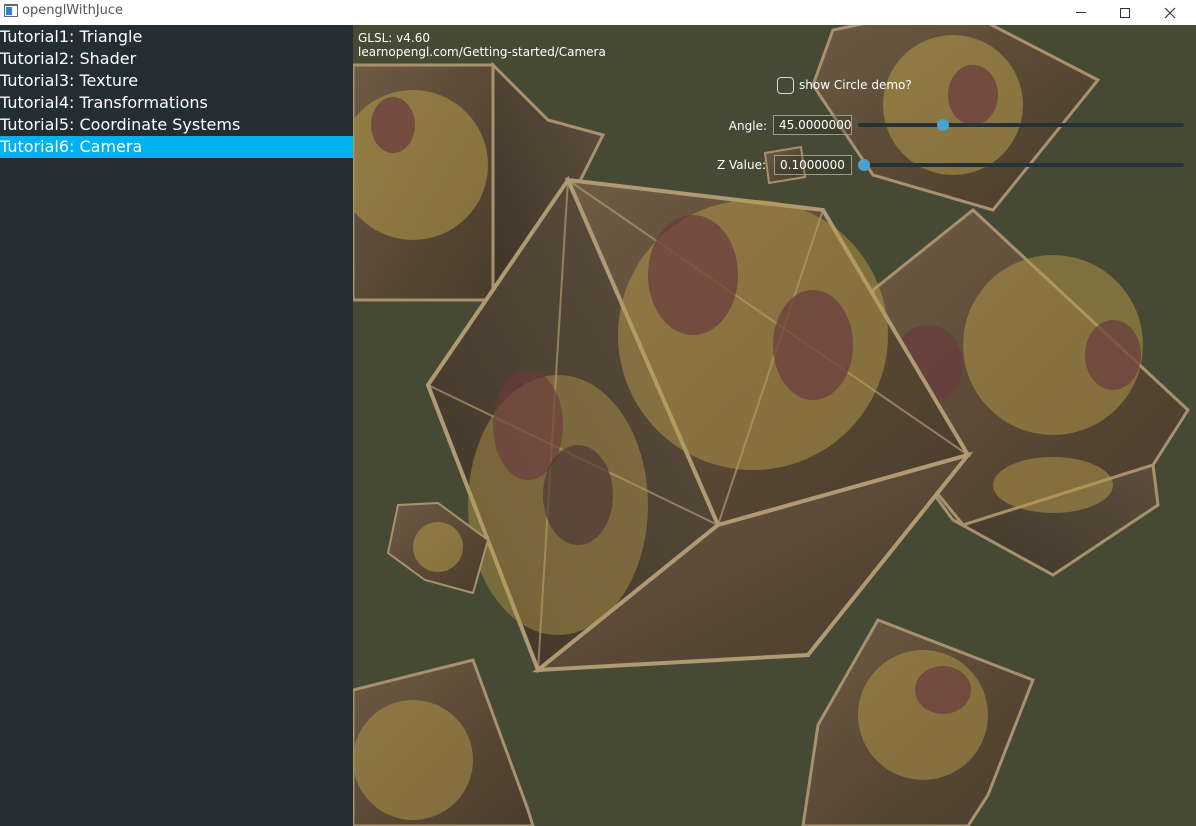 This screenshot has height=826, width=1196. Describe the element at coordinates (598, 12) in the screenshot. I see `title-bar: openglWithJuce` at that location.